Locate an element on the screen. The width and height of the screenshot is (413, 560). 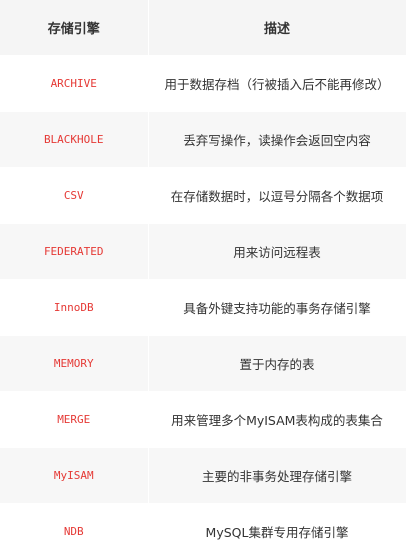
table-row: MyISAM 主要的非事务处理存储引擎 is located at coordinates (203, 475).